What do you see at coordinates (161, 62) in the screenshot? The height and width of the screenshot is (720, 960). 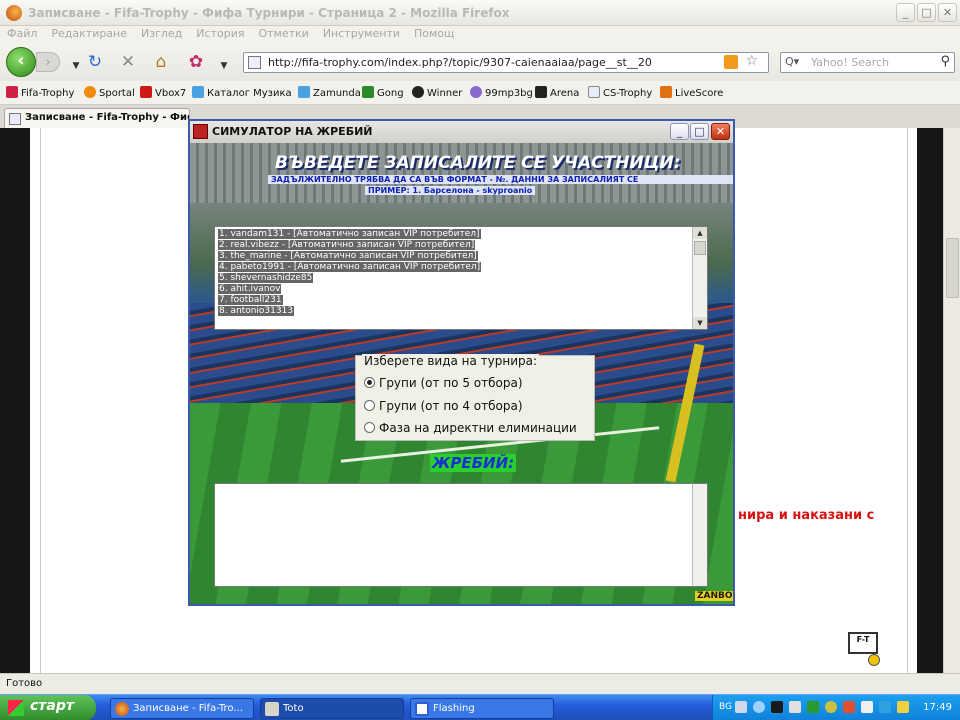 I see `home-icon: ⌂` at bounding box center [161, 62].